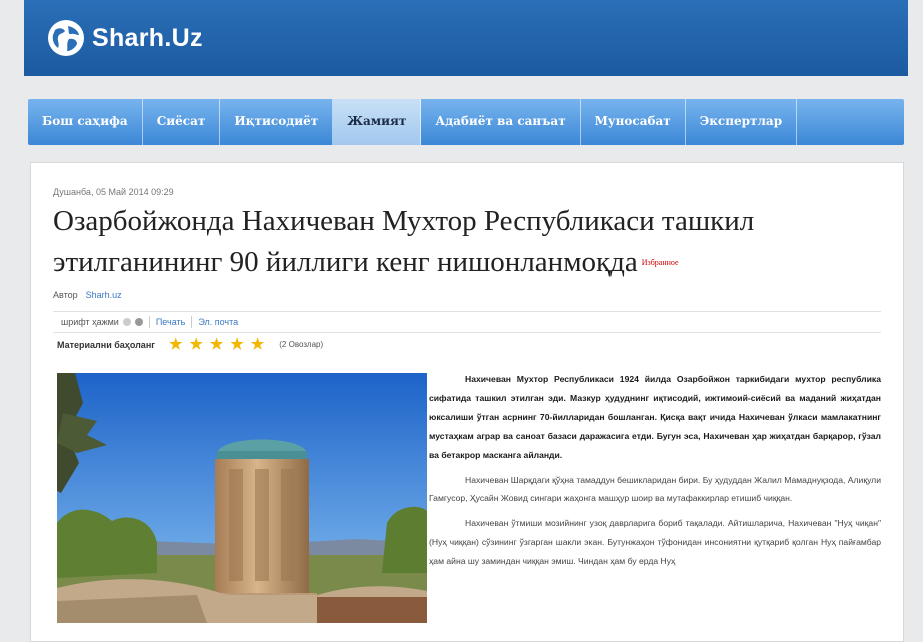 The image size is (923, 642). I want to click on site-header: Sharh.Uz, so click(466, 38).